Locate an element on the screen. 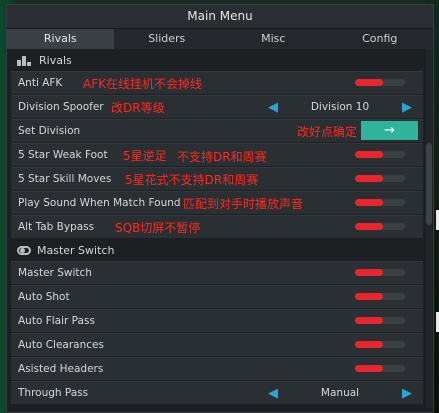 This screenshot has width=439, height=413. annotation-text: 改DR等级 is located at coordinates (138, 108).